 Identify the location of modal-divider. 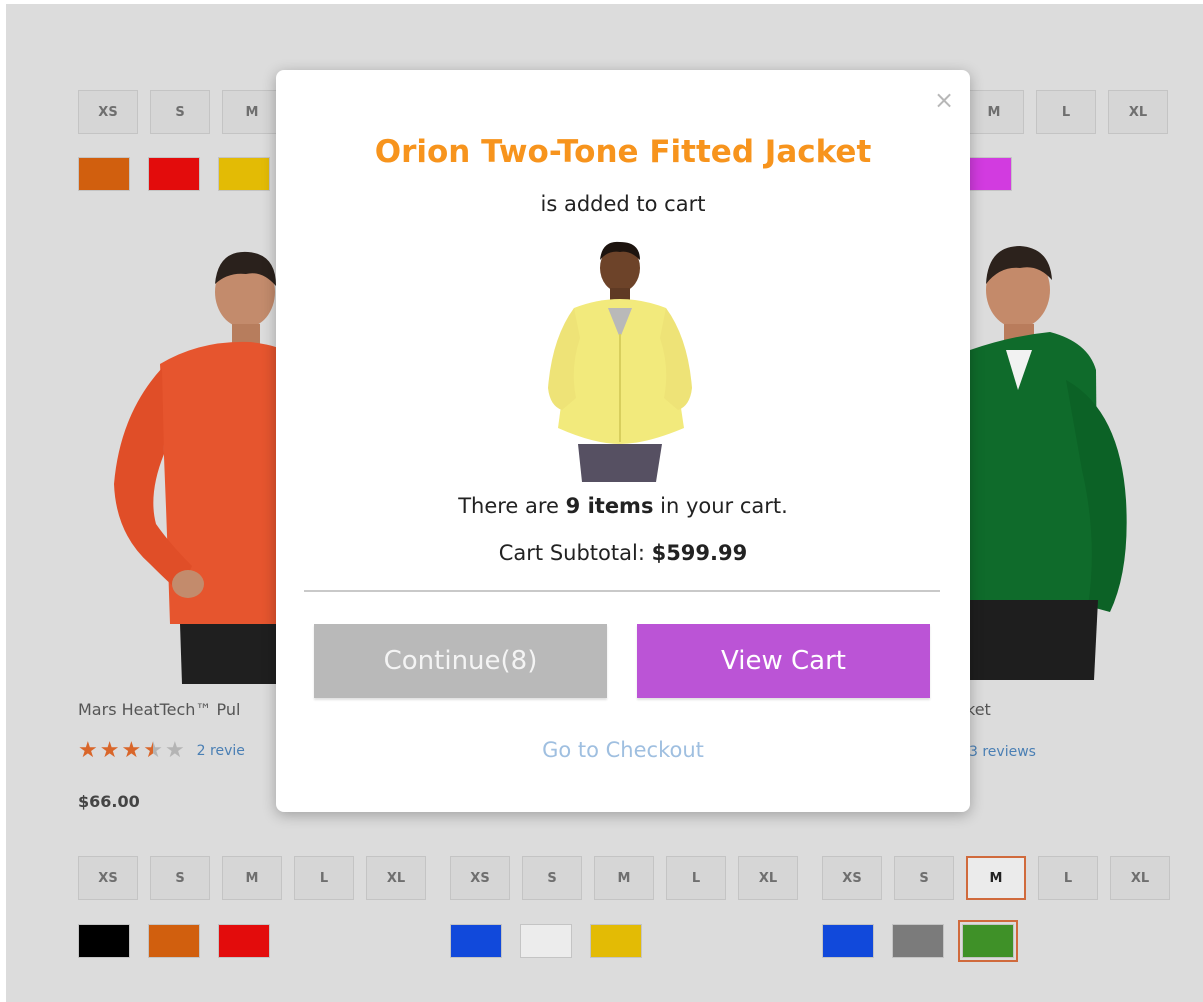
(622, 591).